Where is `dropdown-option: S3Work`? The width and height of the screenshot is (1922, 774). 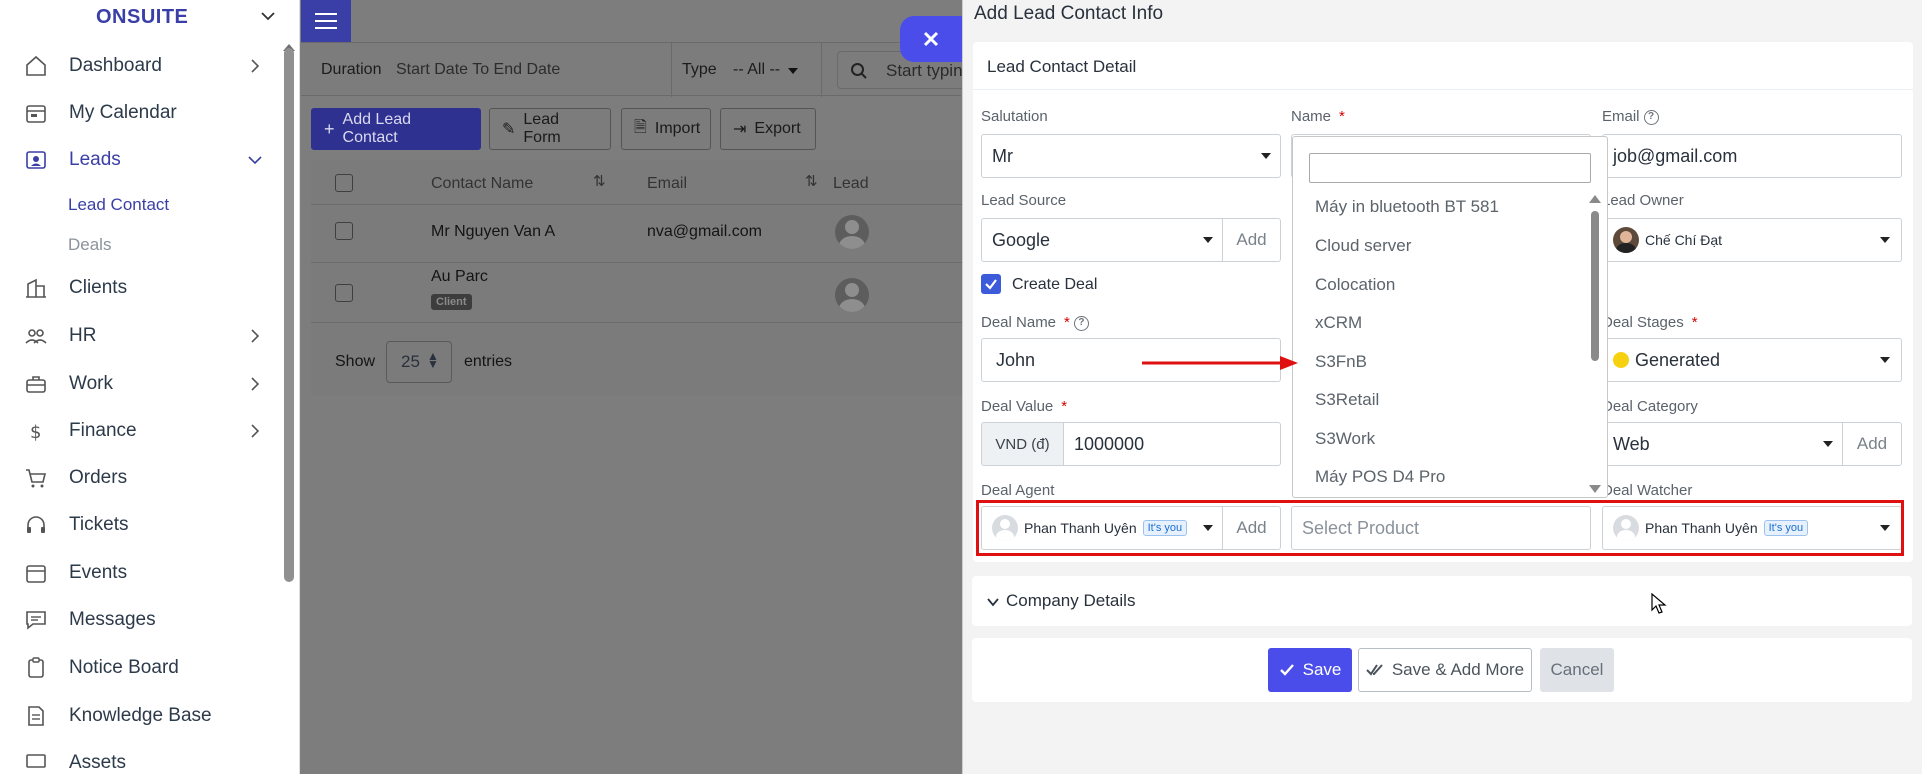
dropdown-option: S3Work is located at coordinates (1345, 439).